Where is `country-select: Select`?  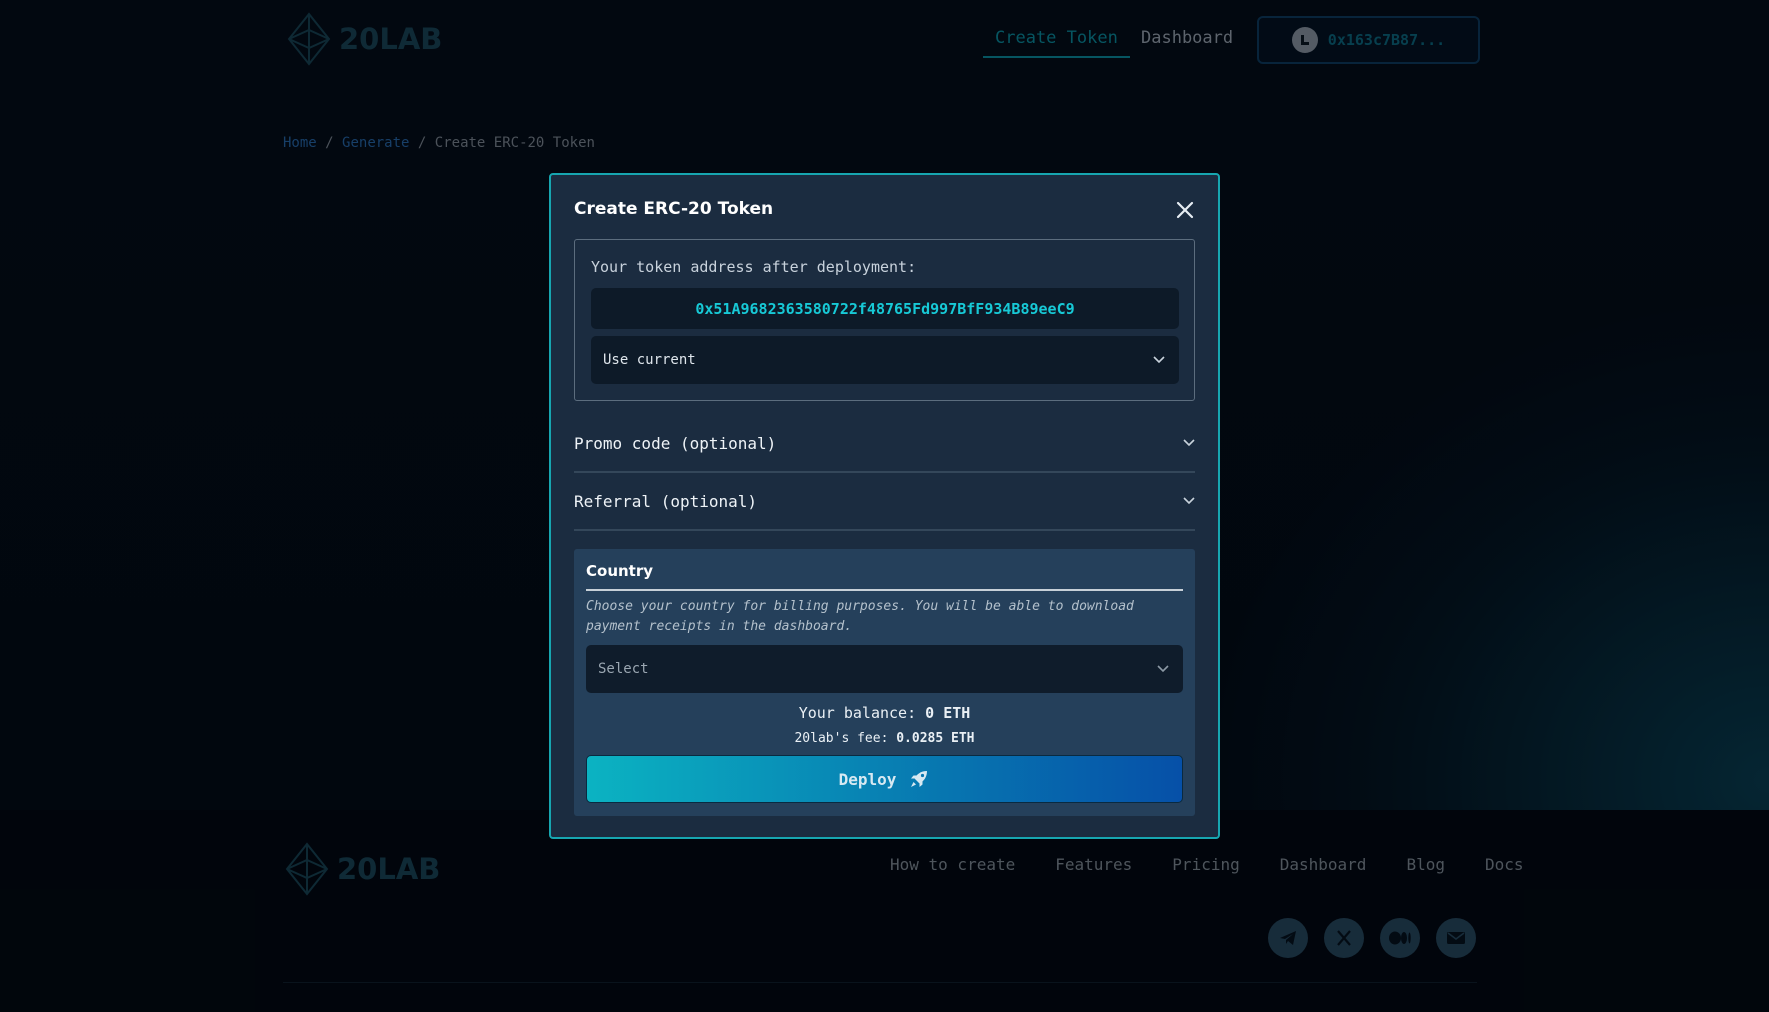 country-select: Select is located at coordinates (884, 669).